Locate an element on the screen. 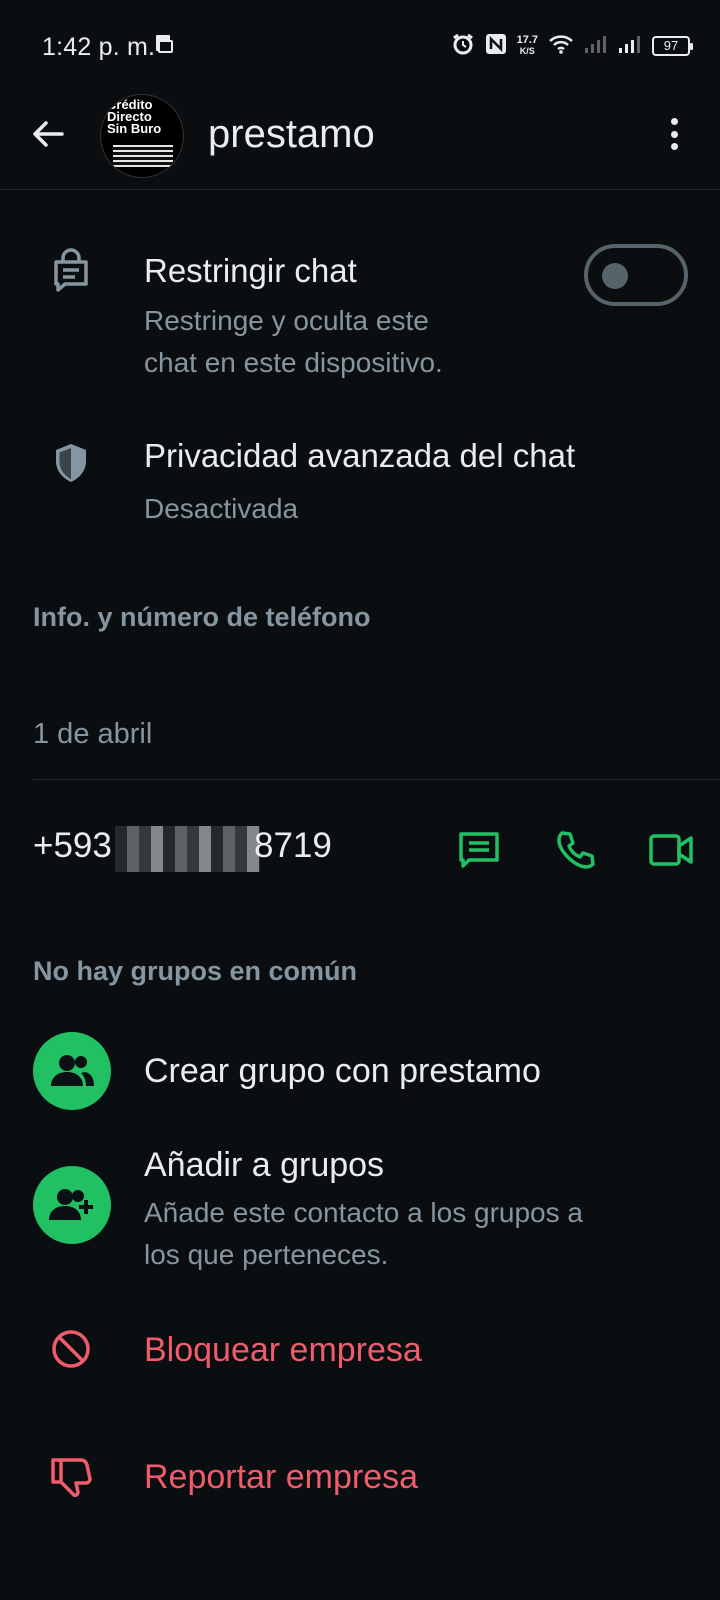  report-business-label: Reportar empresa is located at coordinates (281, 1477).